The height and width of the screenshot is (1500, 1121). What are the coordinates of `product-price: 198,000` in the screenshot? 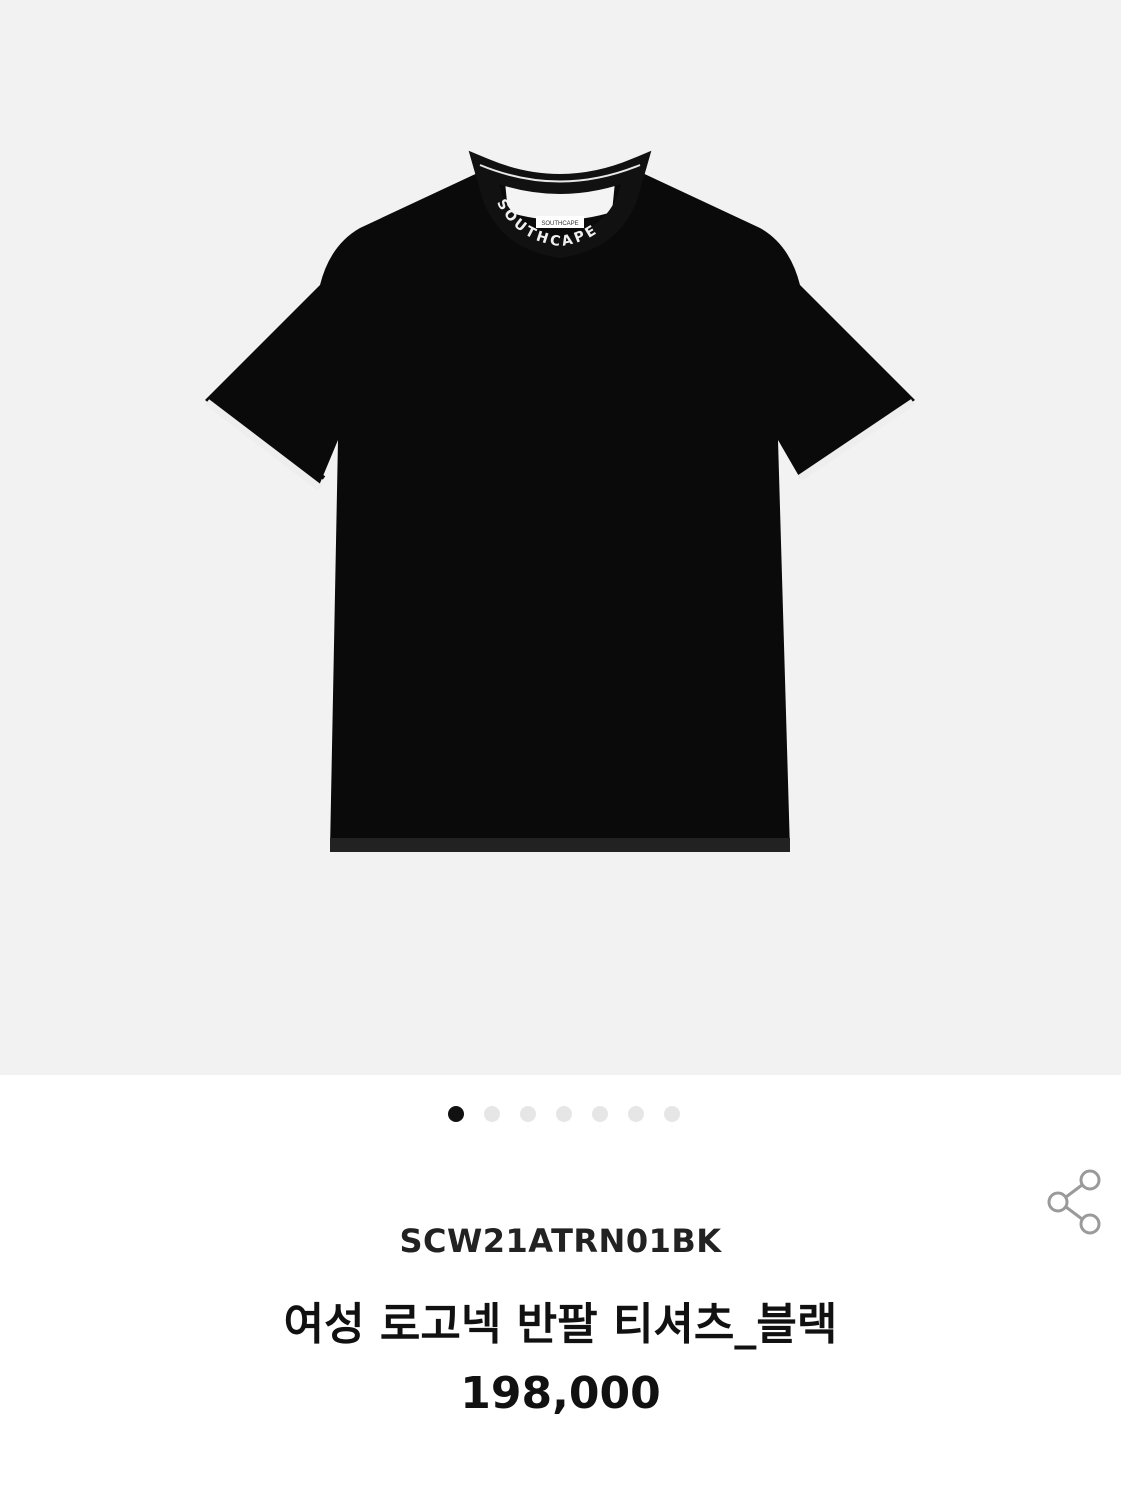 It's located at (560, 1393).